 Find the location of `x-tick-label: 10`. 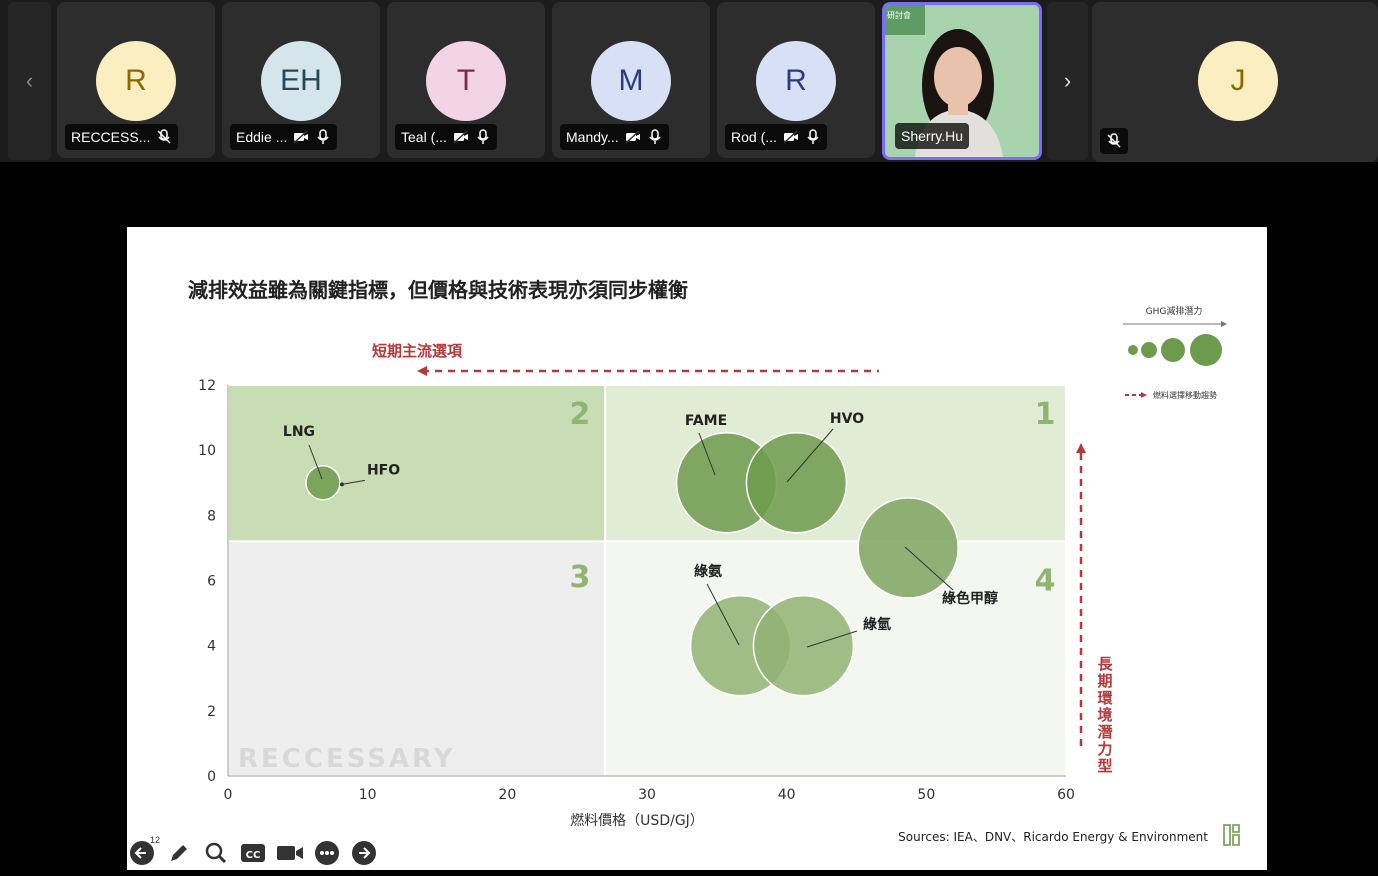

x-tick-label: 10 is located at coordinates (368, 795).